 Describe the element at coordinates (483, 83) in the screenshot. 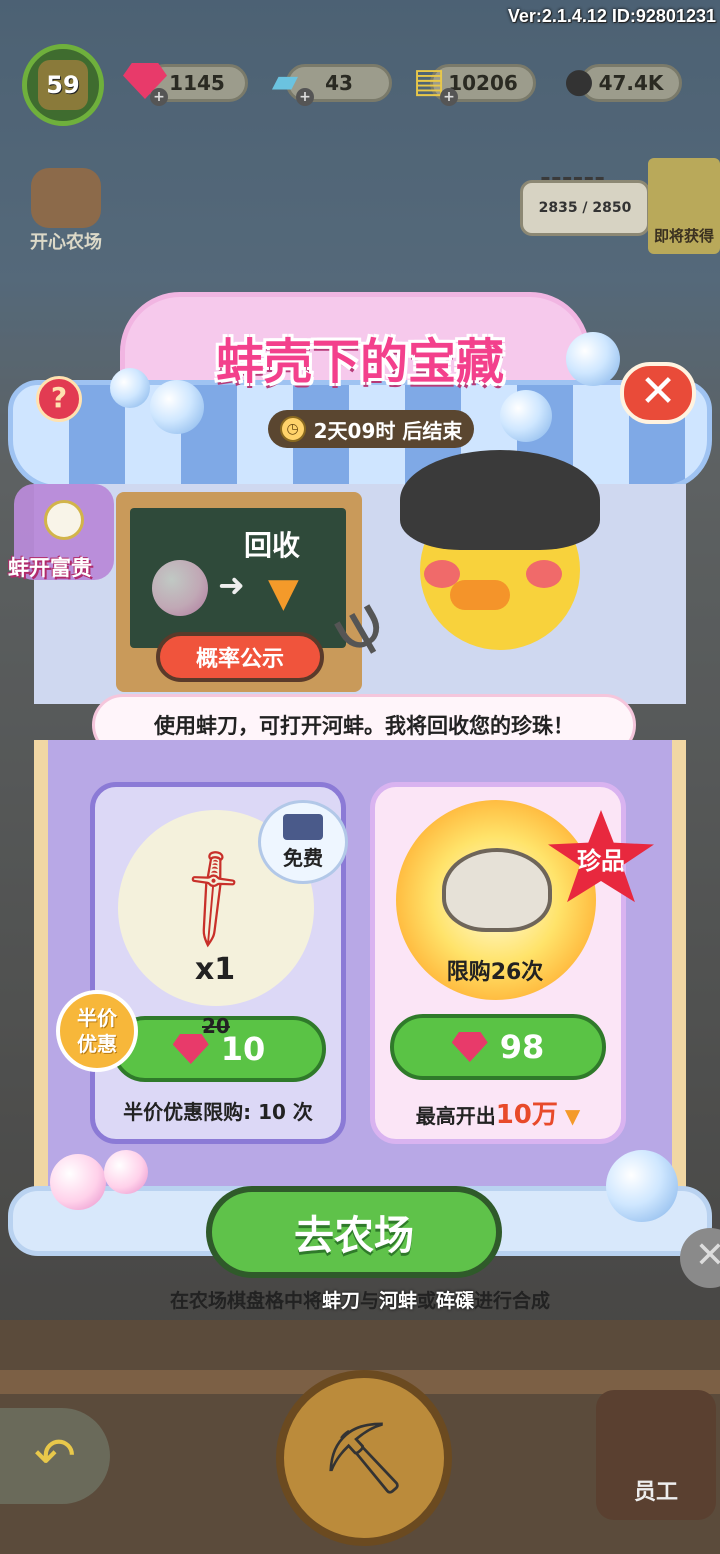

I see `coupon-count: 10206` at that location.